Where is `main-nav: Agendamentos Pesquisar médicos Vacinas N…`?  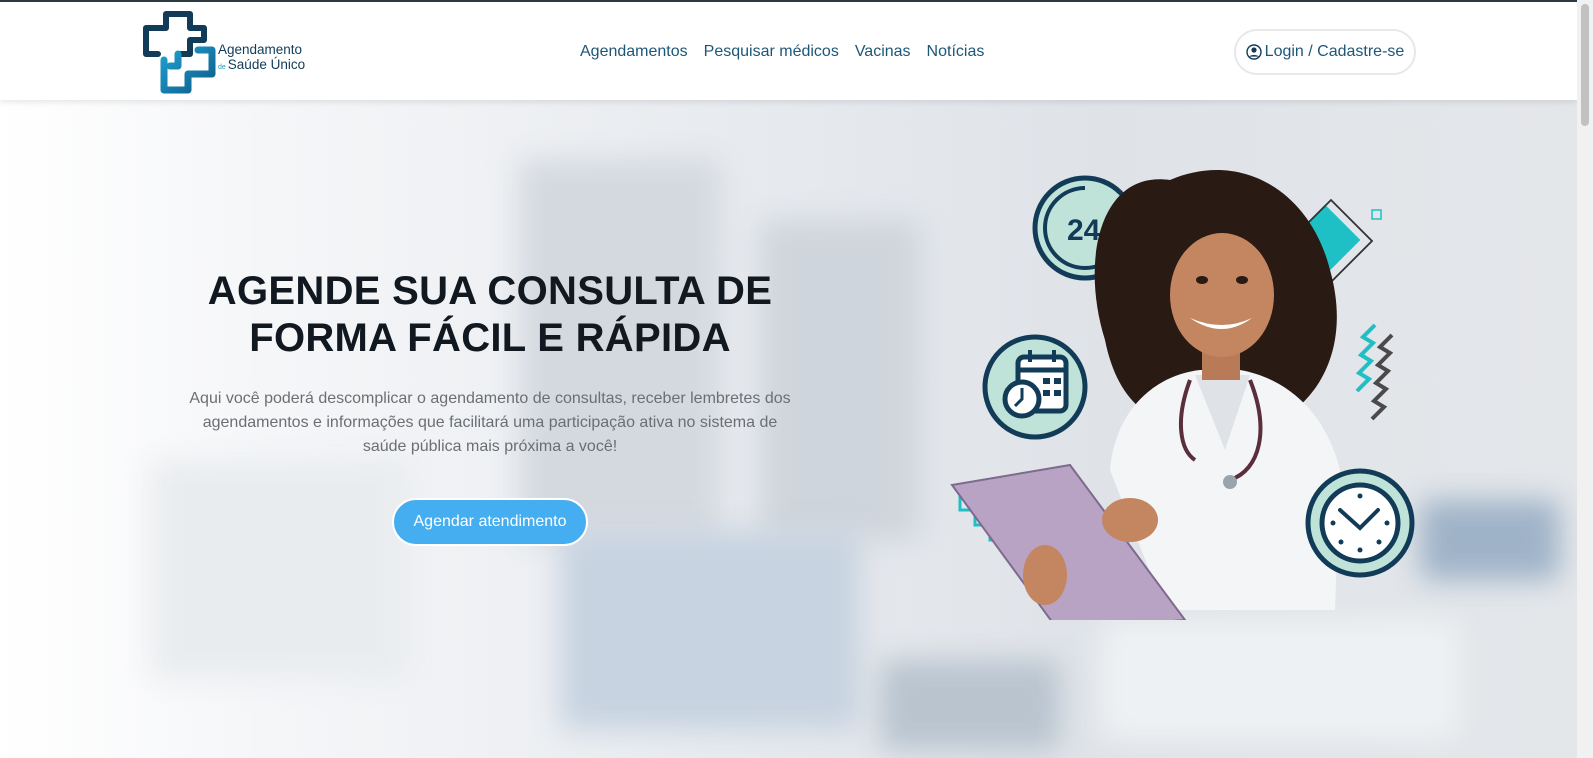 main-nav: Agendamentos Pesquisar médicos Vacinas N… is located at coordinates (782, 52).